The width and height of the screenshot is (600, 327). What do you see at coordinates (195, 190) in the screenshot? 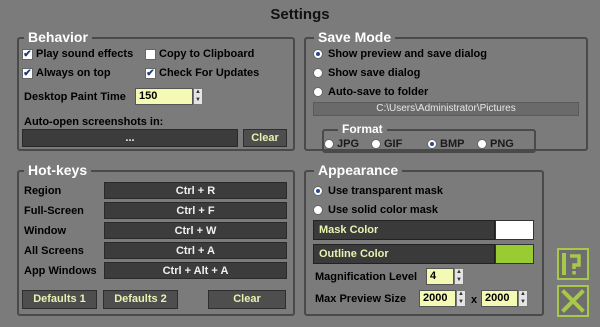
I see `hotkey-region-field: Ctrl + R` at bounding box center [195, 190].